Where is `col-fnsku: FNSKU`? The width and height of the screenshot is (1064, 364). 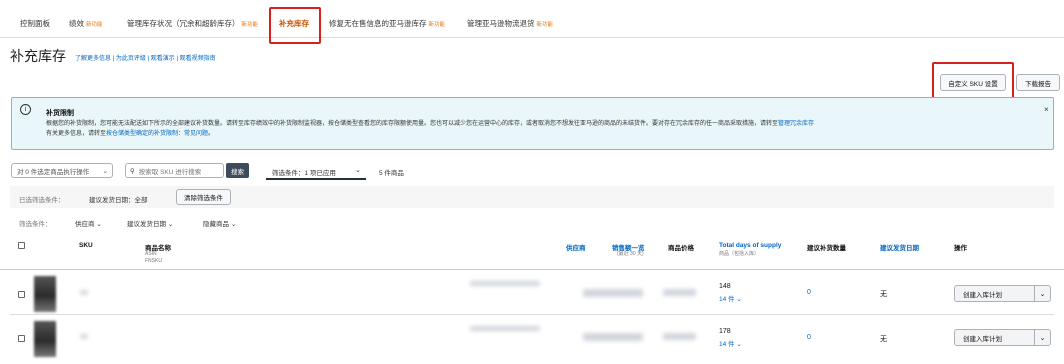 col-fnsku: FNSKU is located at coordinates (153, 261).